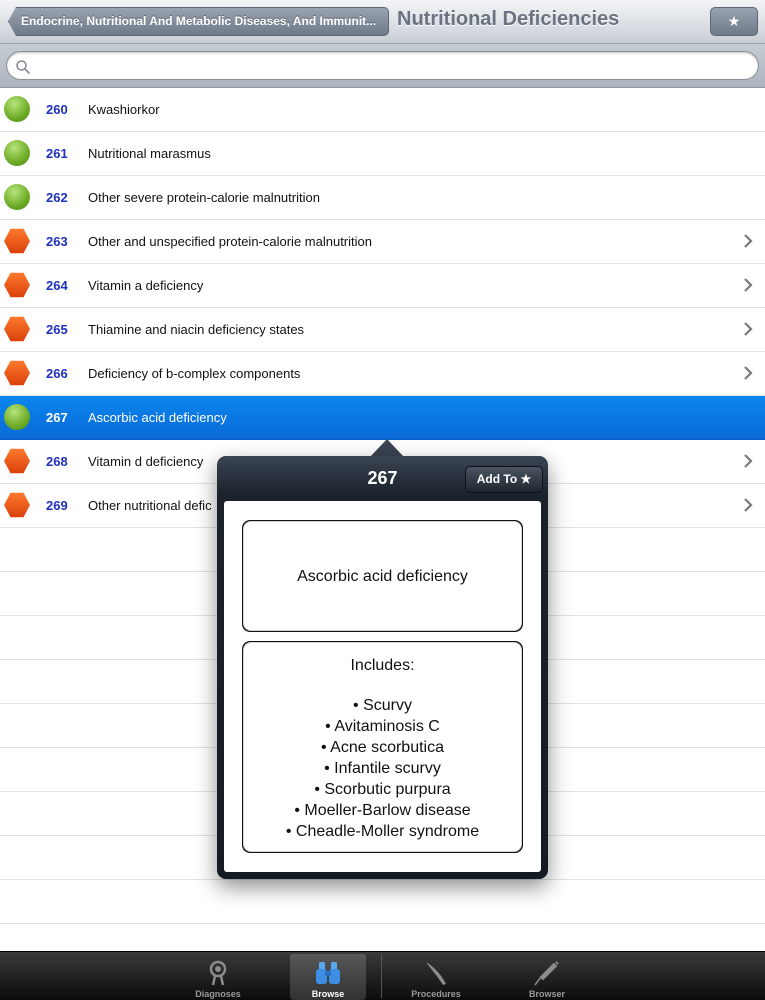 This screenshot has height=1000, width=765. I want to click on includes-item: • Scorbutic purpura, so click(382, 789).